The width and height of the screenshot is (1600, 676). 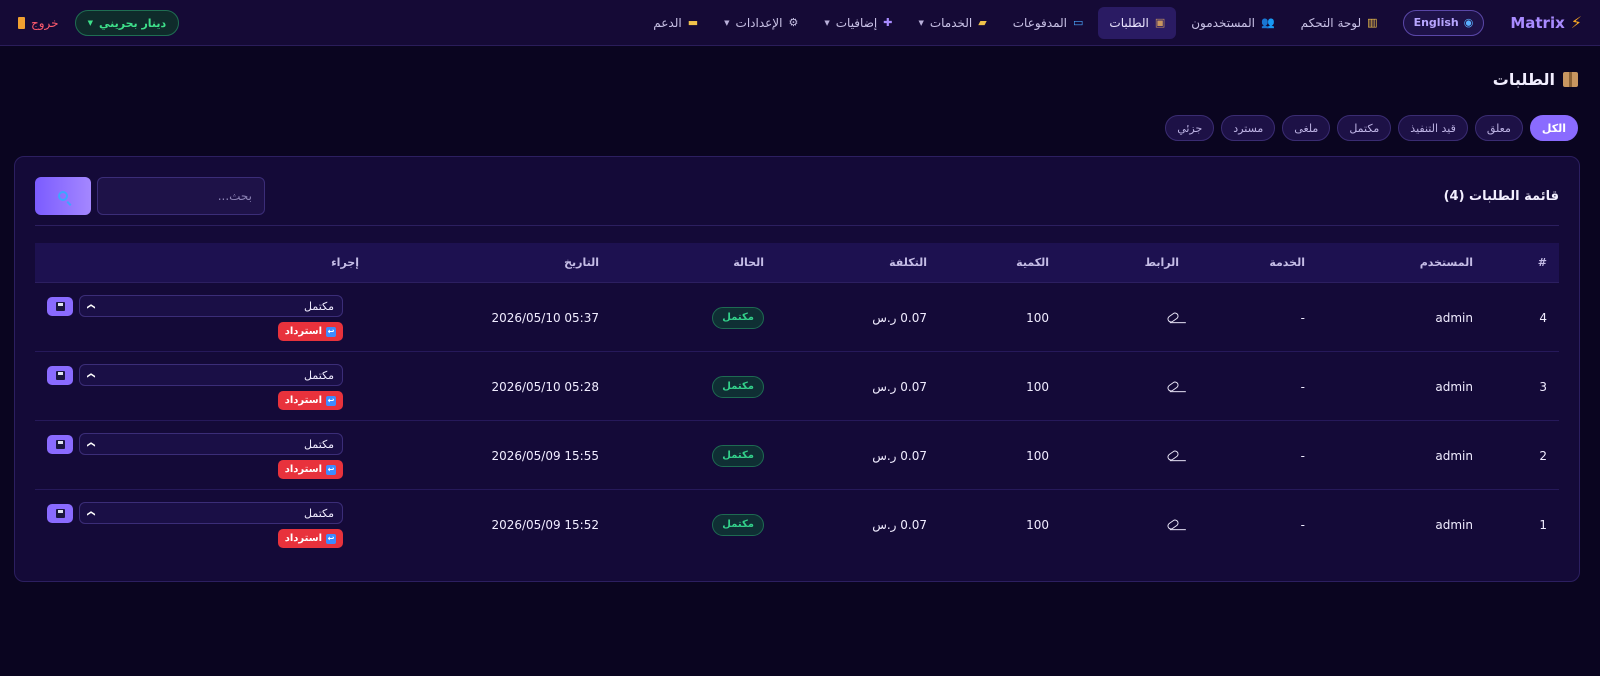 What do you see at coordinates (1372, 22) in the screenshot?
I see `chart-icon: ▥` at bounding box center [1372, 22].